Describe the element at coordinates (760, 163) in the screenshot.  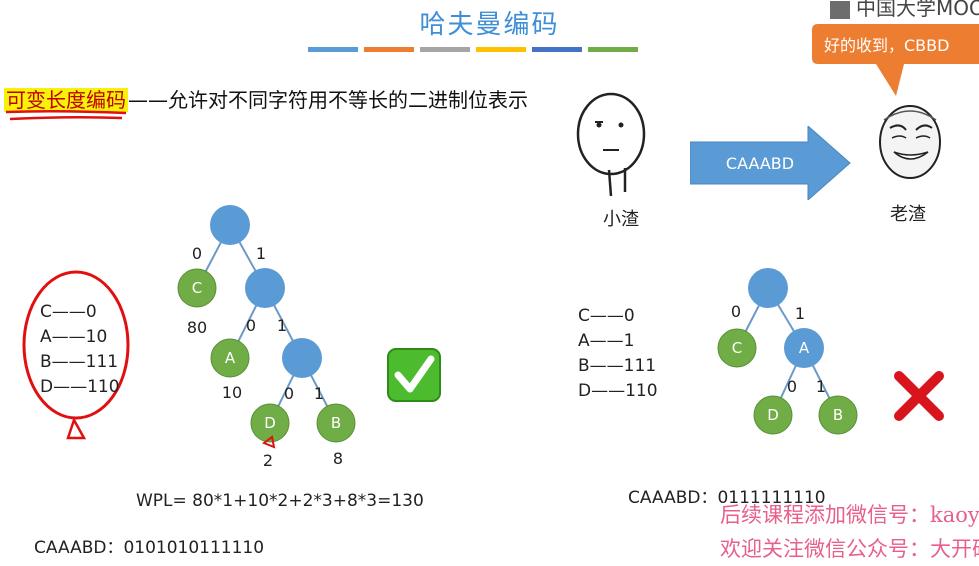
I see `message-text: CAAABD` at that location.